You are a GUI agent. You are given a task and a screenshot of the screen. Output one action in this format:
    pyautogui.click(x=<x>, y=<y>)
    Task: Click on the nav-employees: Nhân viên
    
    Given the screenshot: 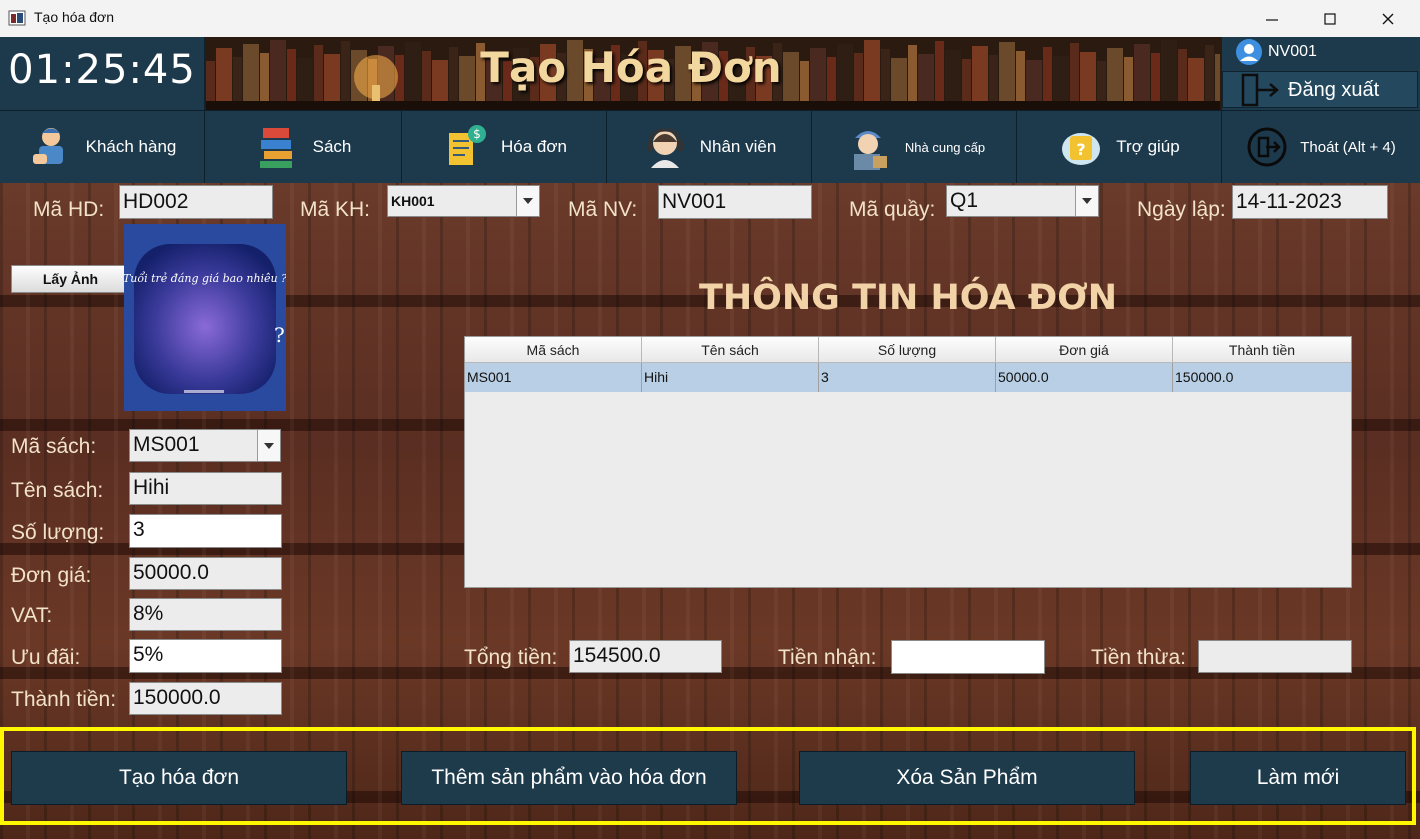 What is the action you would take?
    pyautogui.click(x=709, y=147)
    